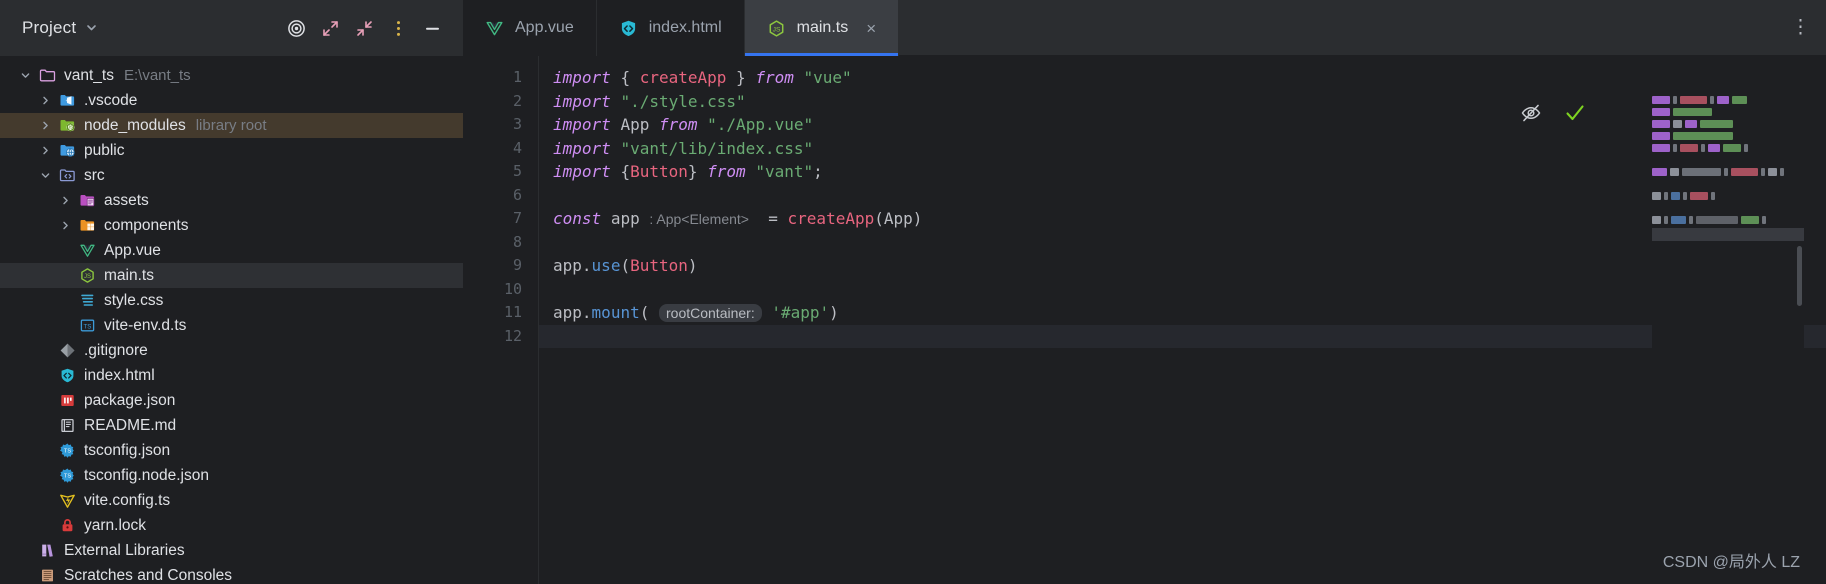 The height and width of the screenshot is (584, 1826). What do you see at coordinates (67, 350) in the screenshot?
I see `git-file-icon` at bounding box center [67, 350].